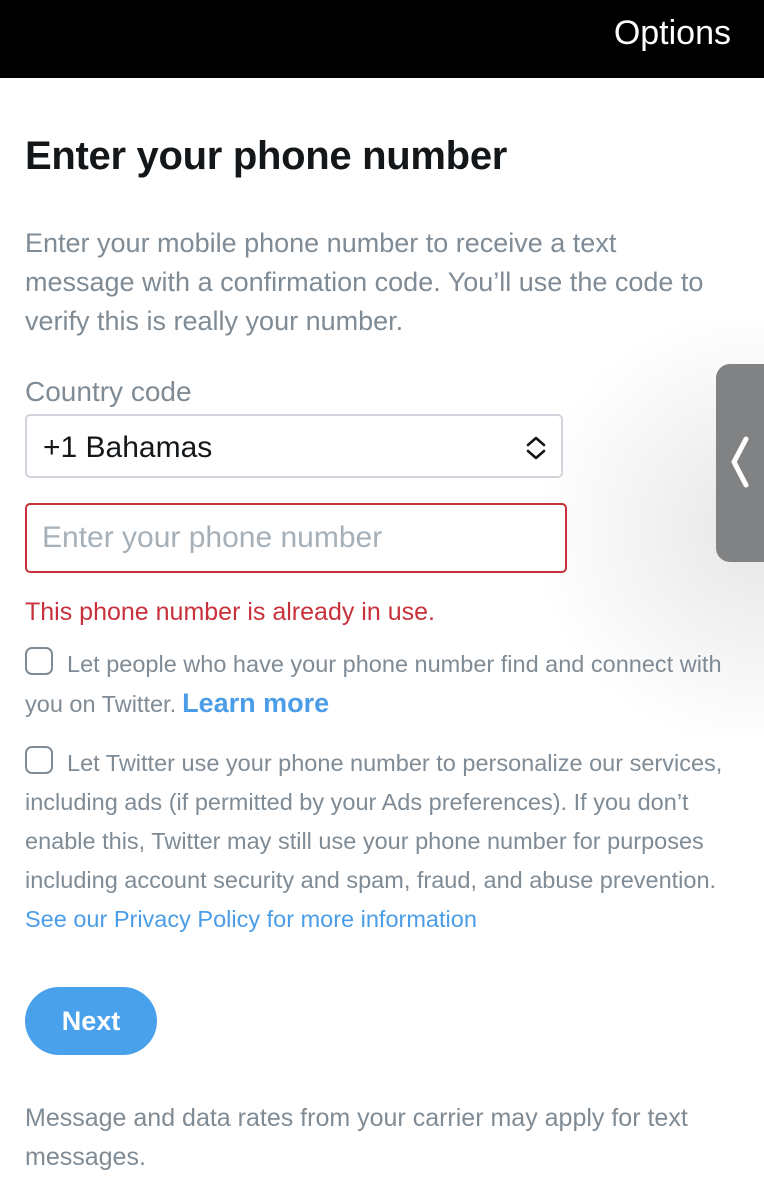 The width and height of the screenshot is (764, 1200). I want to click on chevron-left-icon, so click(740, 462).